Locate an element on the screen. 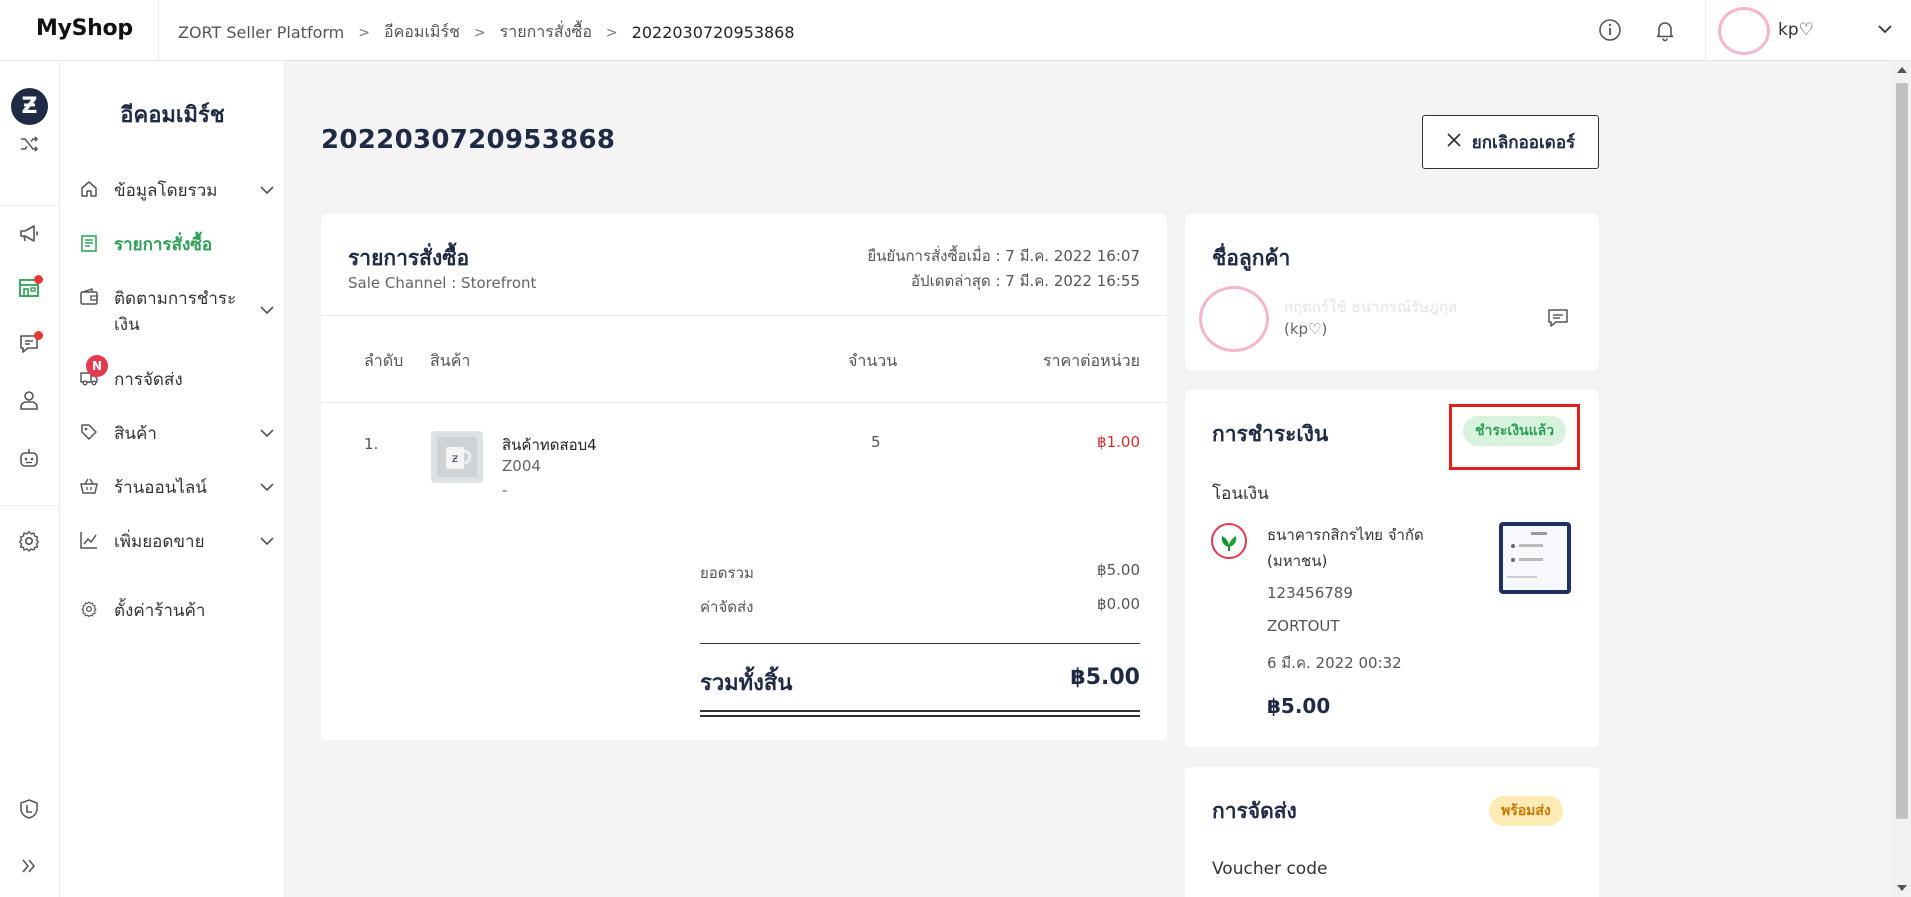  sidebar-item-payment-tracking: ติดตามการชำระเงิน is located at coordinates (178, 312).